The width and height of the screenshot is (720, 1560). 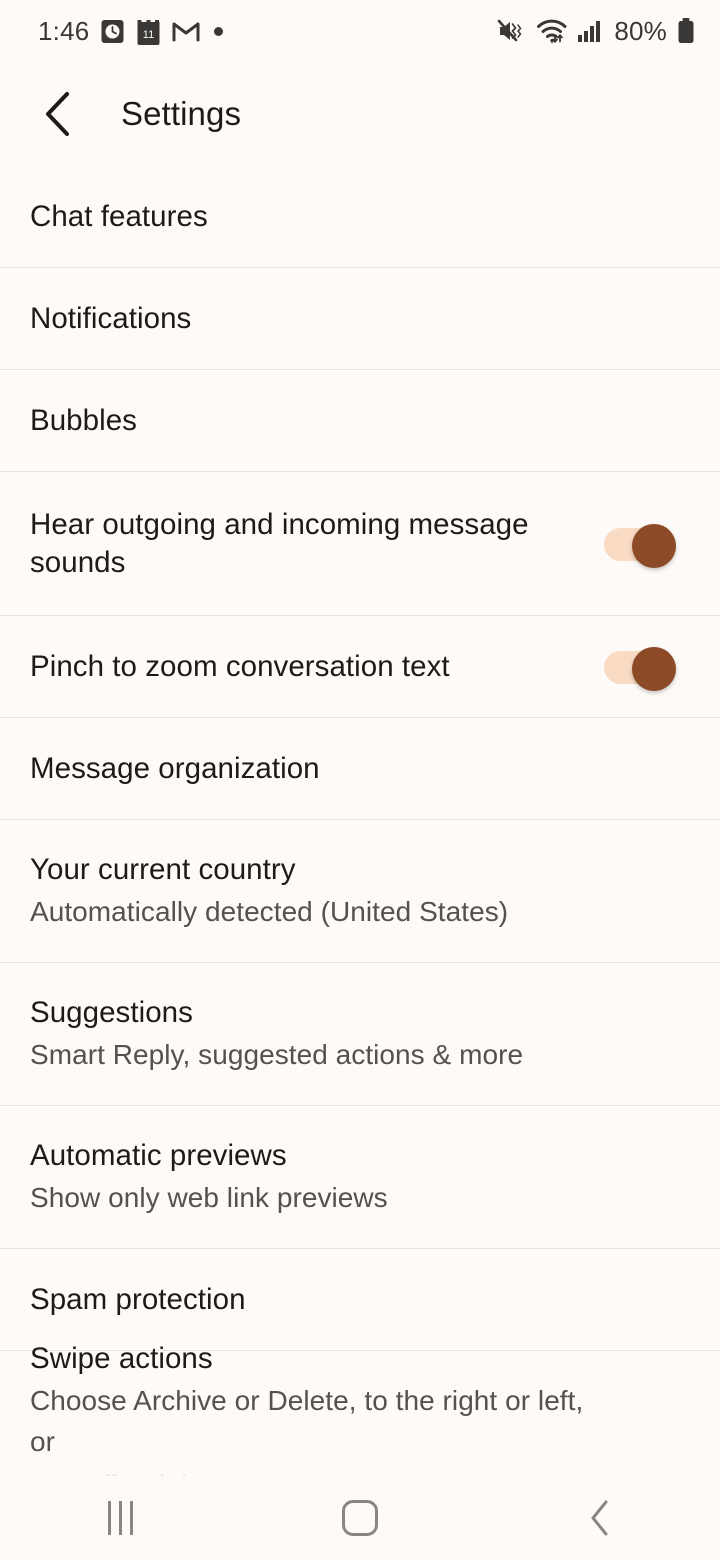 I want to click on row-title: Spam protection, so click(x=138, y=1299).